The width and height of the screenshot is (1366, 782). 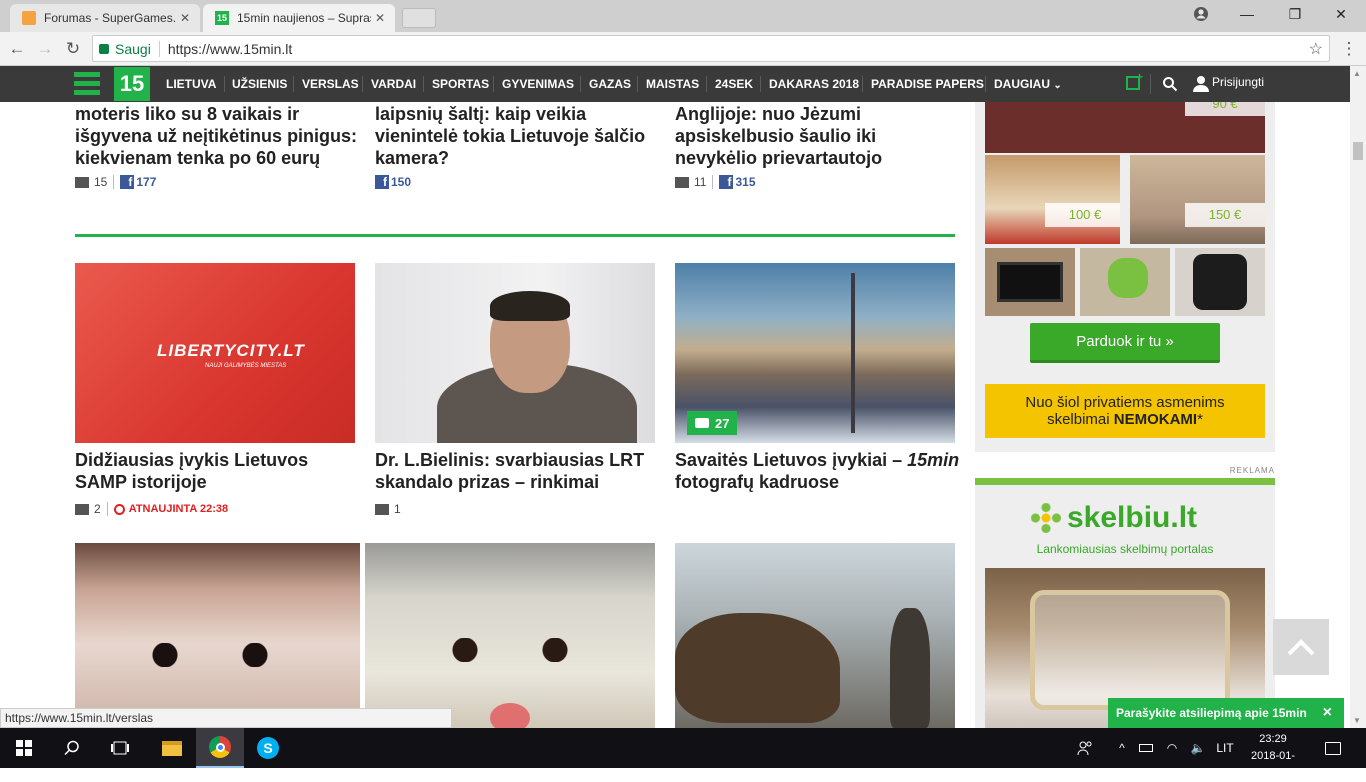 What do you see at coordinates (382, 182) in the screenshot?
I see `facebook-icon: f` at bounding box center [382, 182].